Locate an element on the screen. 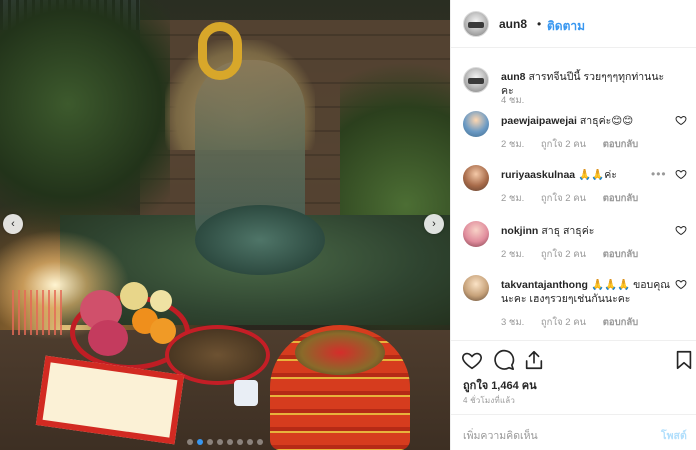  caption-meta: 4 ชม. is located at coordinates (519, 100).